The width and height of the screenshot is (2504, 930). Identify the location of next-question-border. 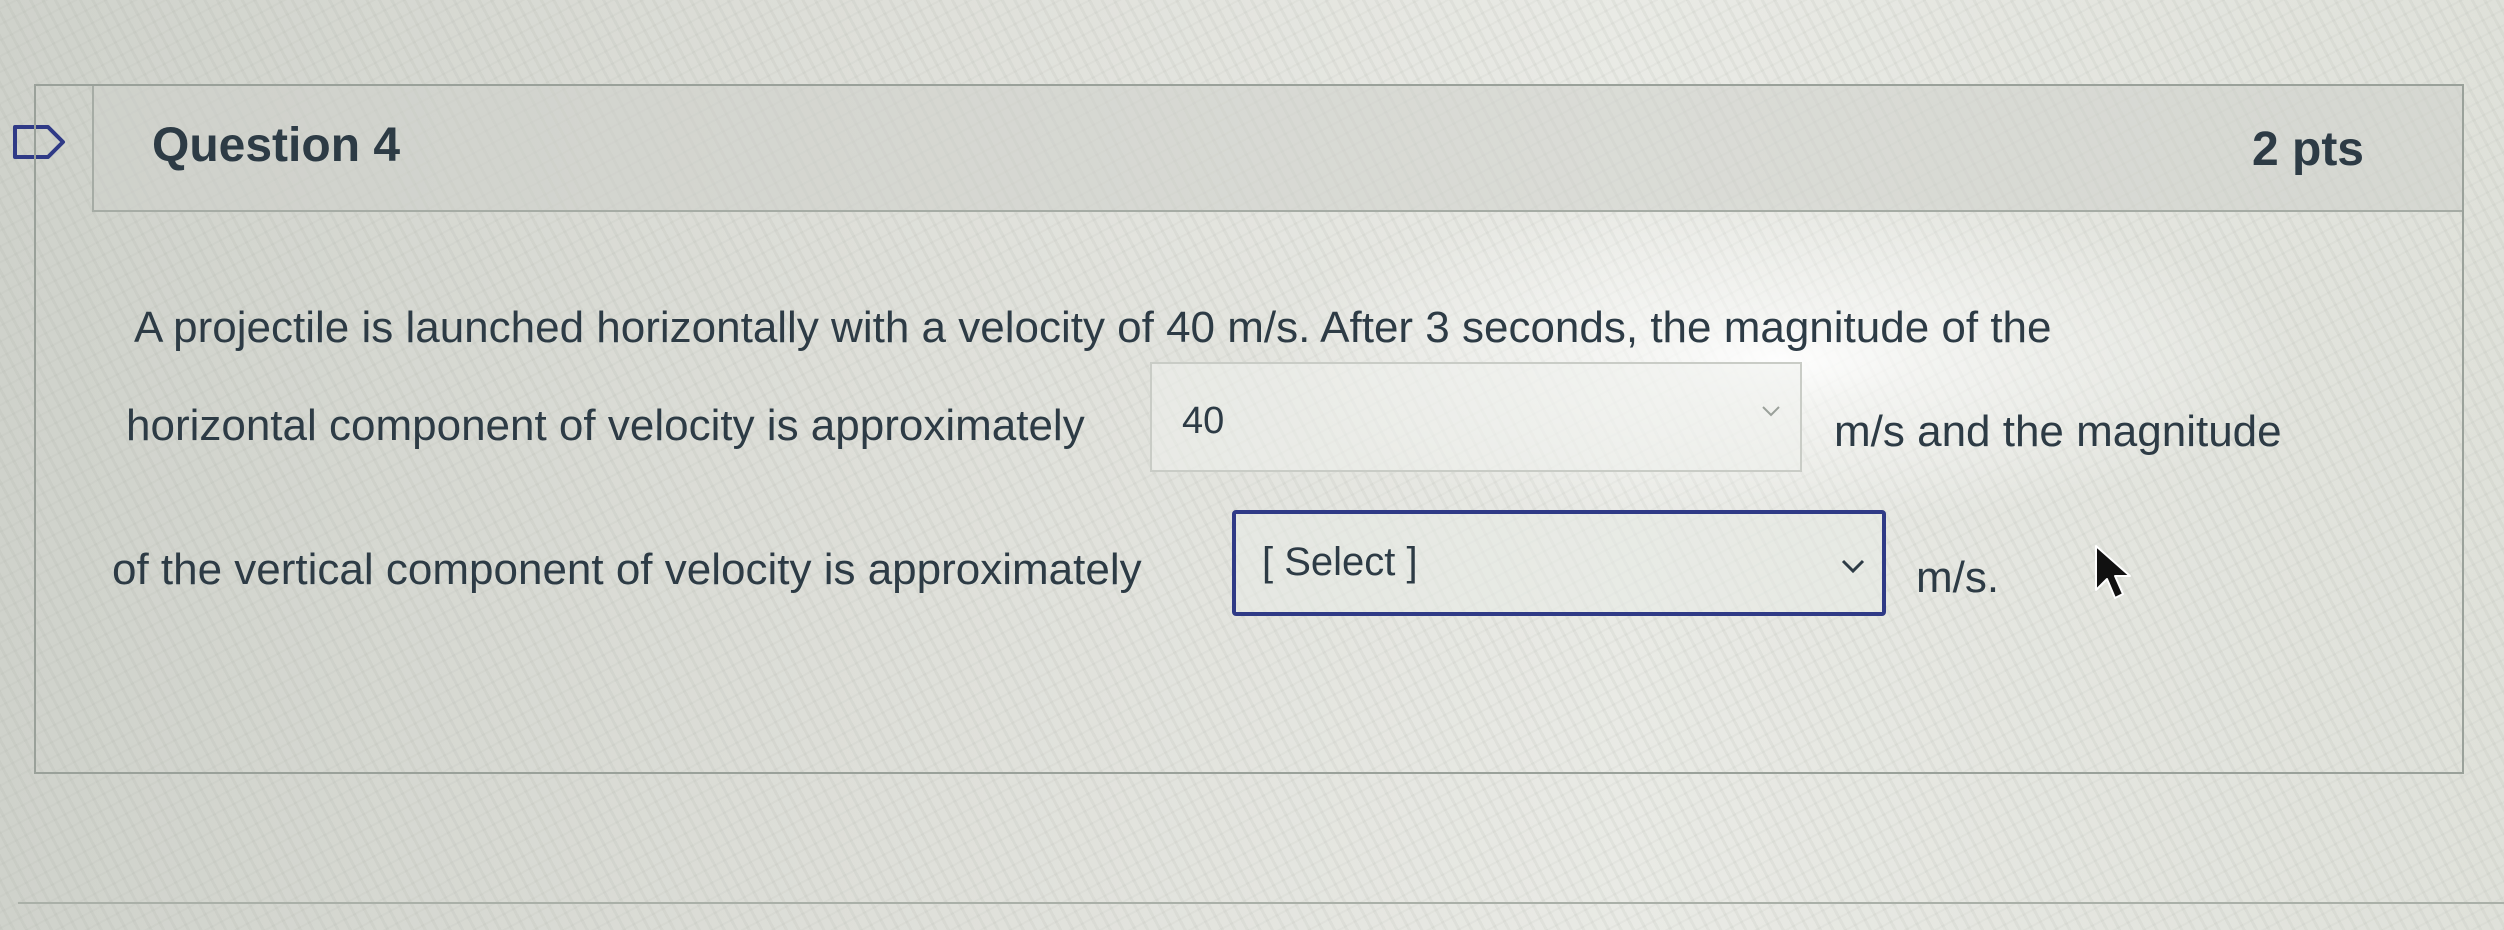
(1261, 903).